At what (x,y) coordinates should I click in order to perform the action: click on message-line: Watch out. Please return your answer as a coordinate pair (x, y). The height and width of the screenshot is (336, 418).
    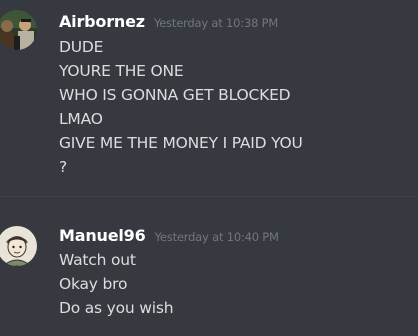
    Looking at the image, I should click on (97, 260).